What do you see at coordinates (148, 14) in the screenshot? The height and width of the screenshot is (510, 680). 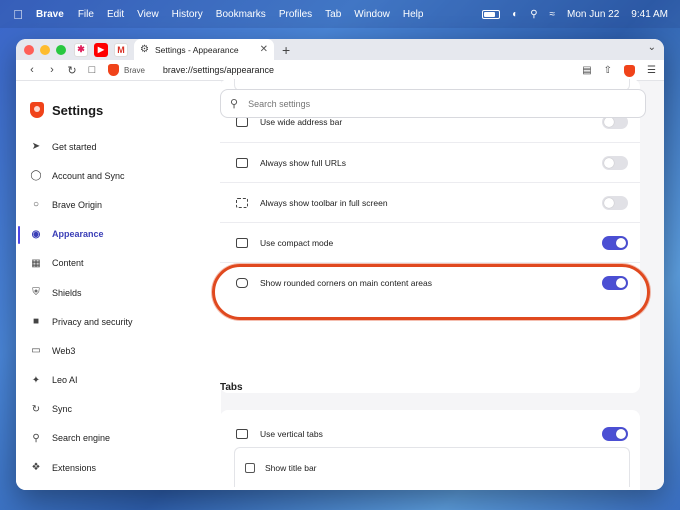 I see `menu-view: View` at bounding box center [148, 14].